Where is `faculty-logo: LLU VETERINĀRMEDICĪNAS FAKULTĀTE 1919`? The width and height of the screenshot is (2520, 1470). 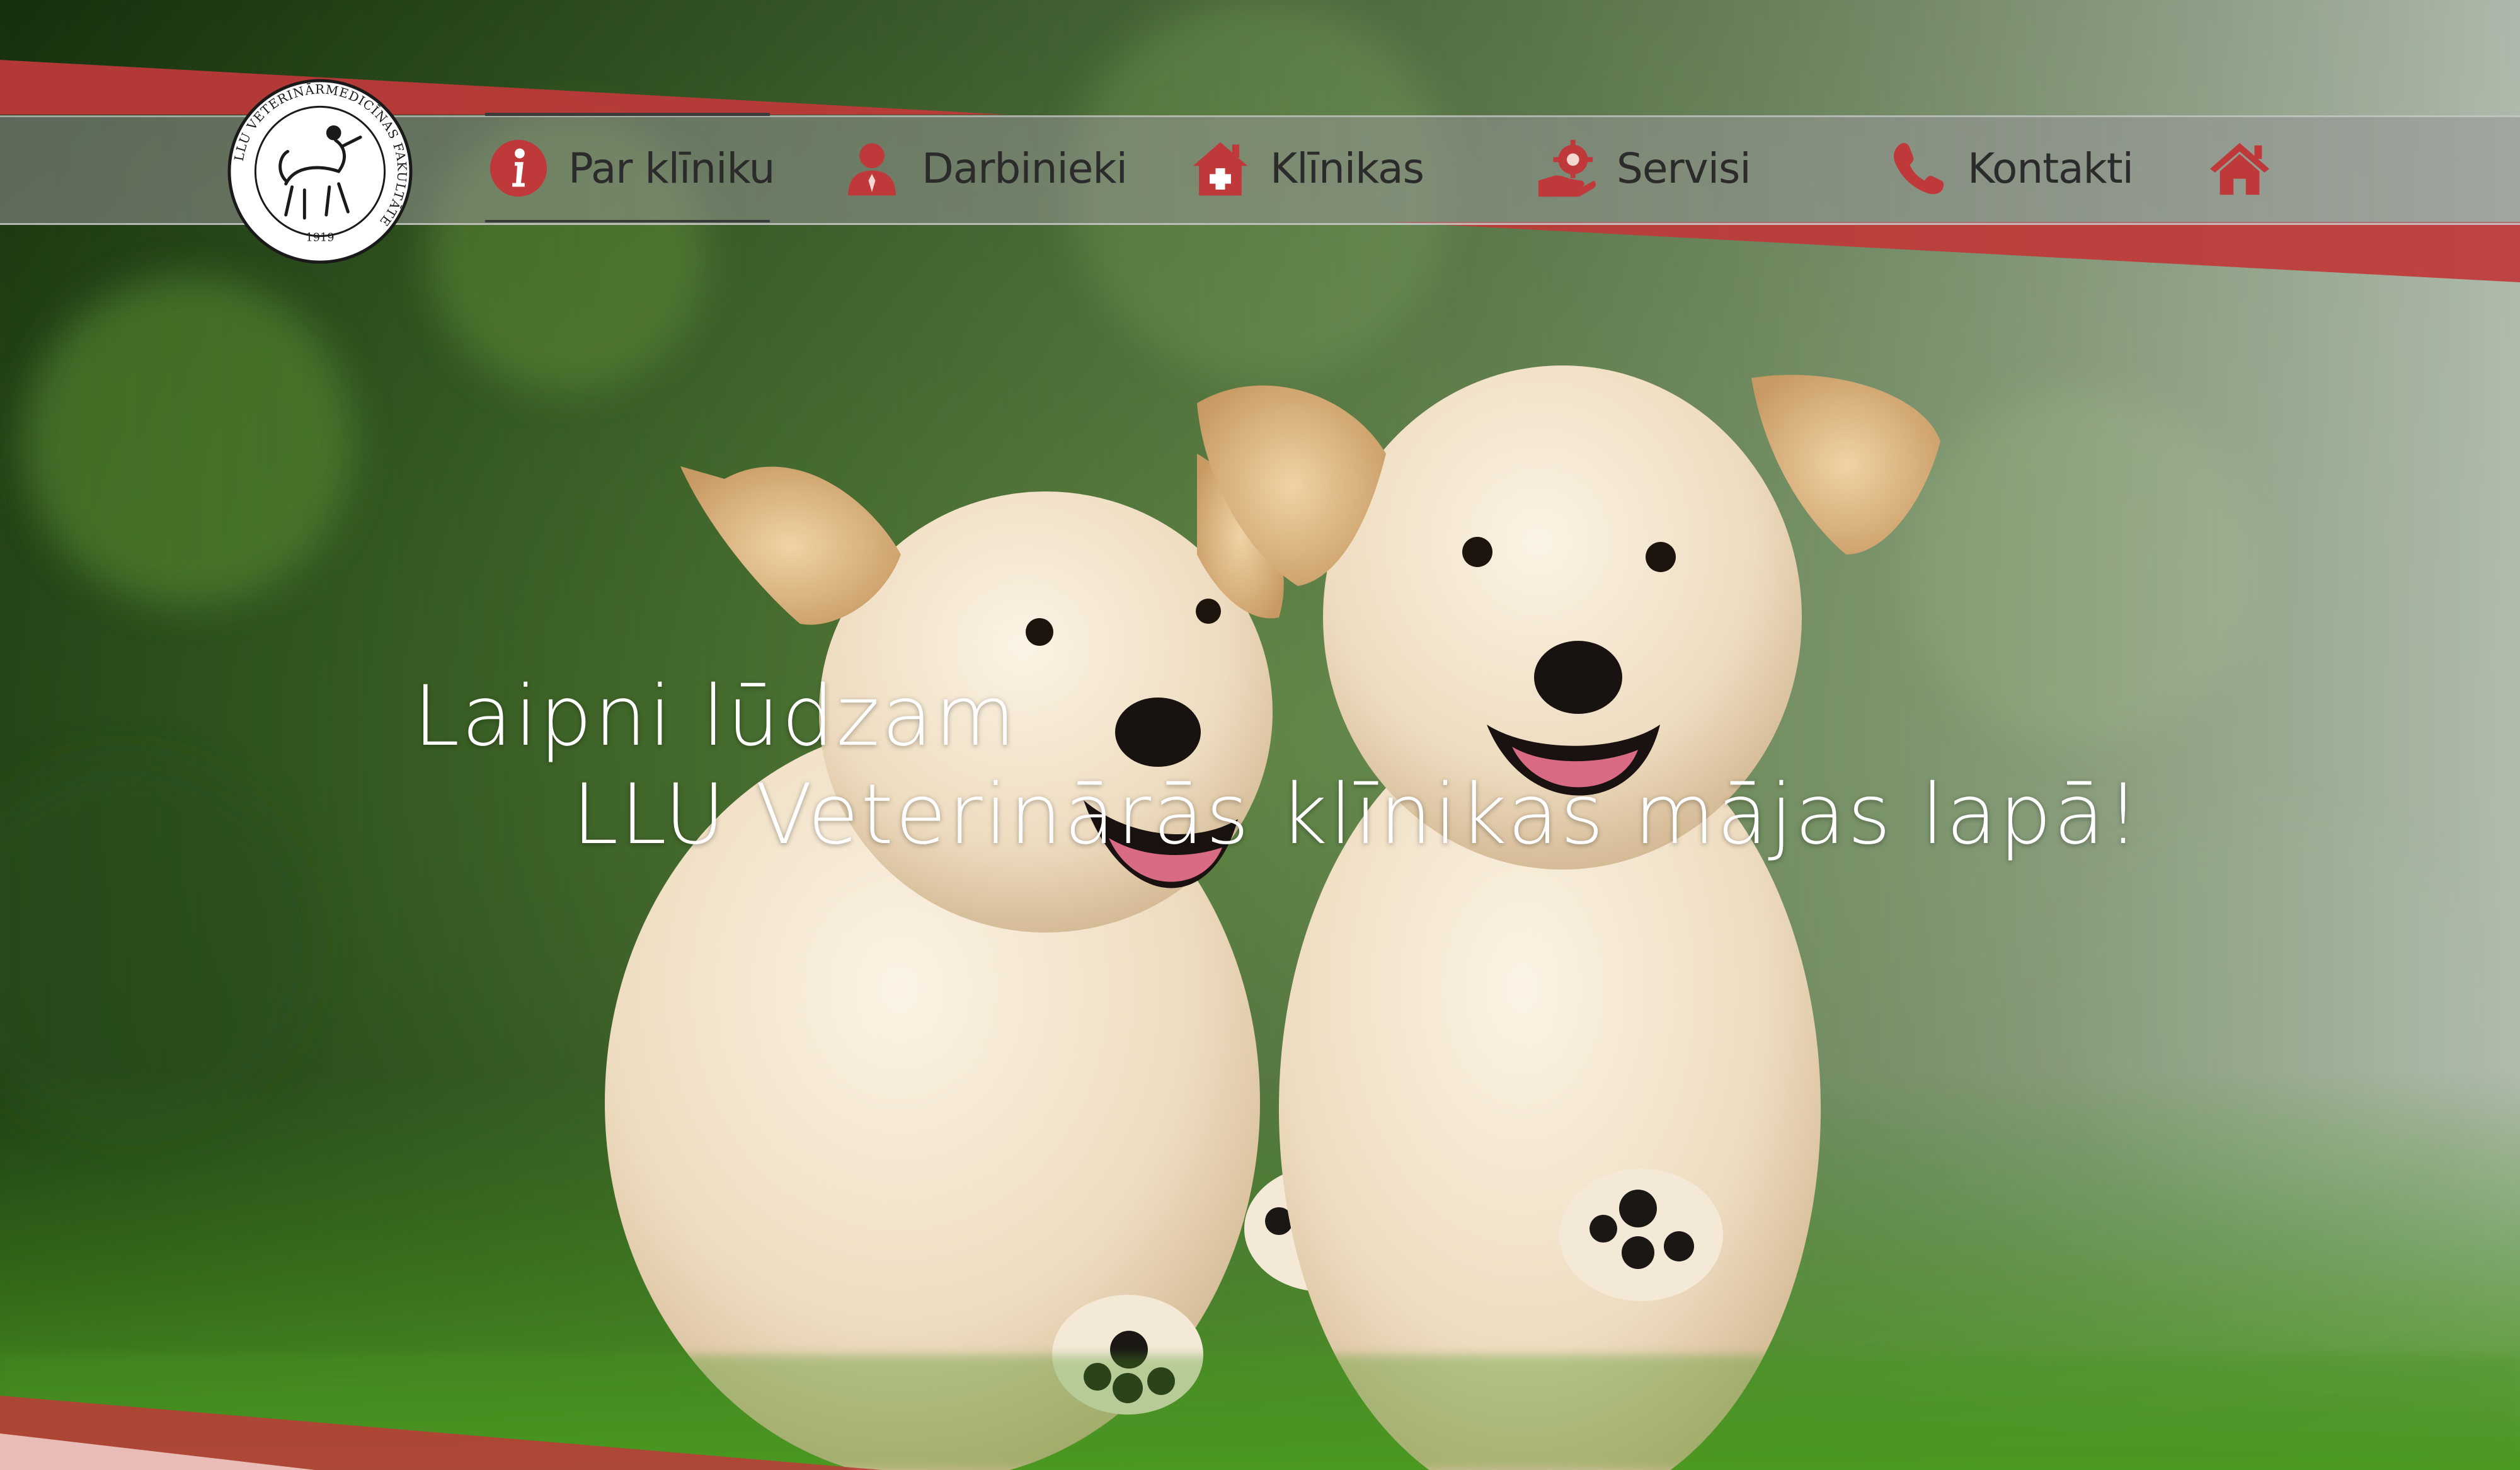 faculty-logo: LLU VETERINĀRMEDICĪNAS FAKULTĀTE 1919 is located at coordinates (320, 171).